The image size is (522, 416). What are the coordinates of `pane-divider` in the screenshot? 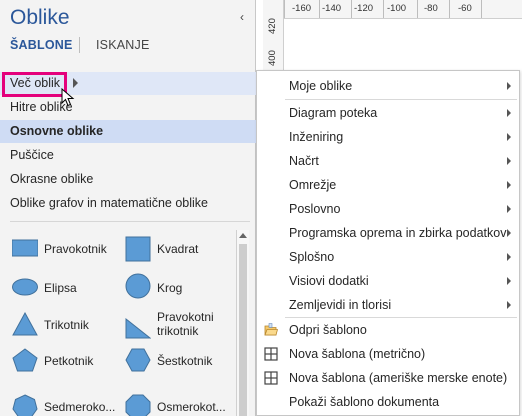 It's located at (130, 221).